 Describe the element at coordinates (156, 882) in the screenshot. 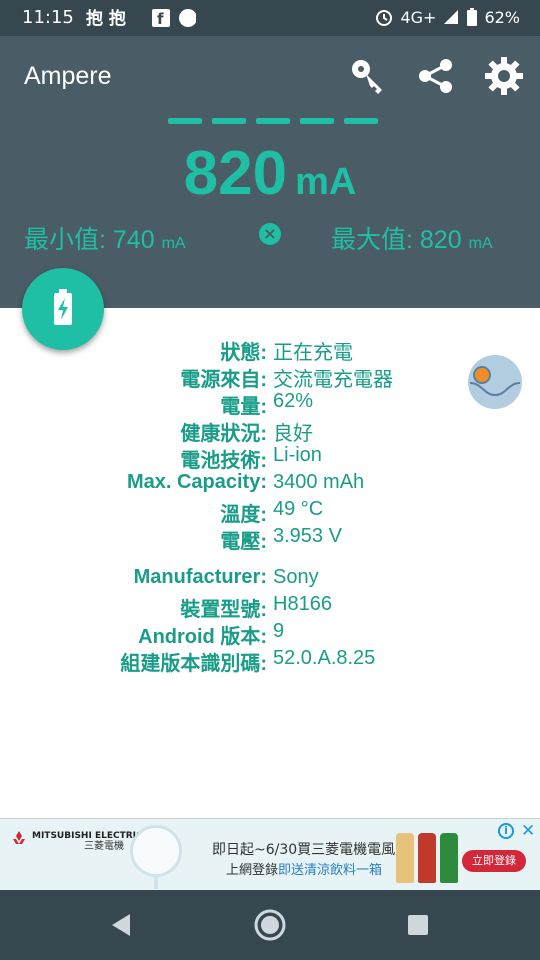

I see `fan-pole` at that location.